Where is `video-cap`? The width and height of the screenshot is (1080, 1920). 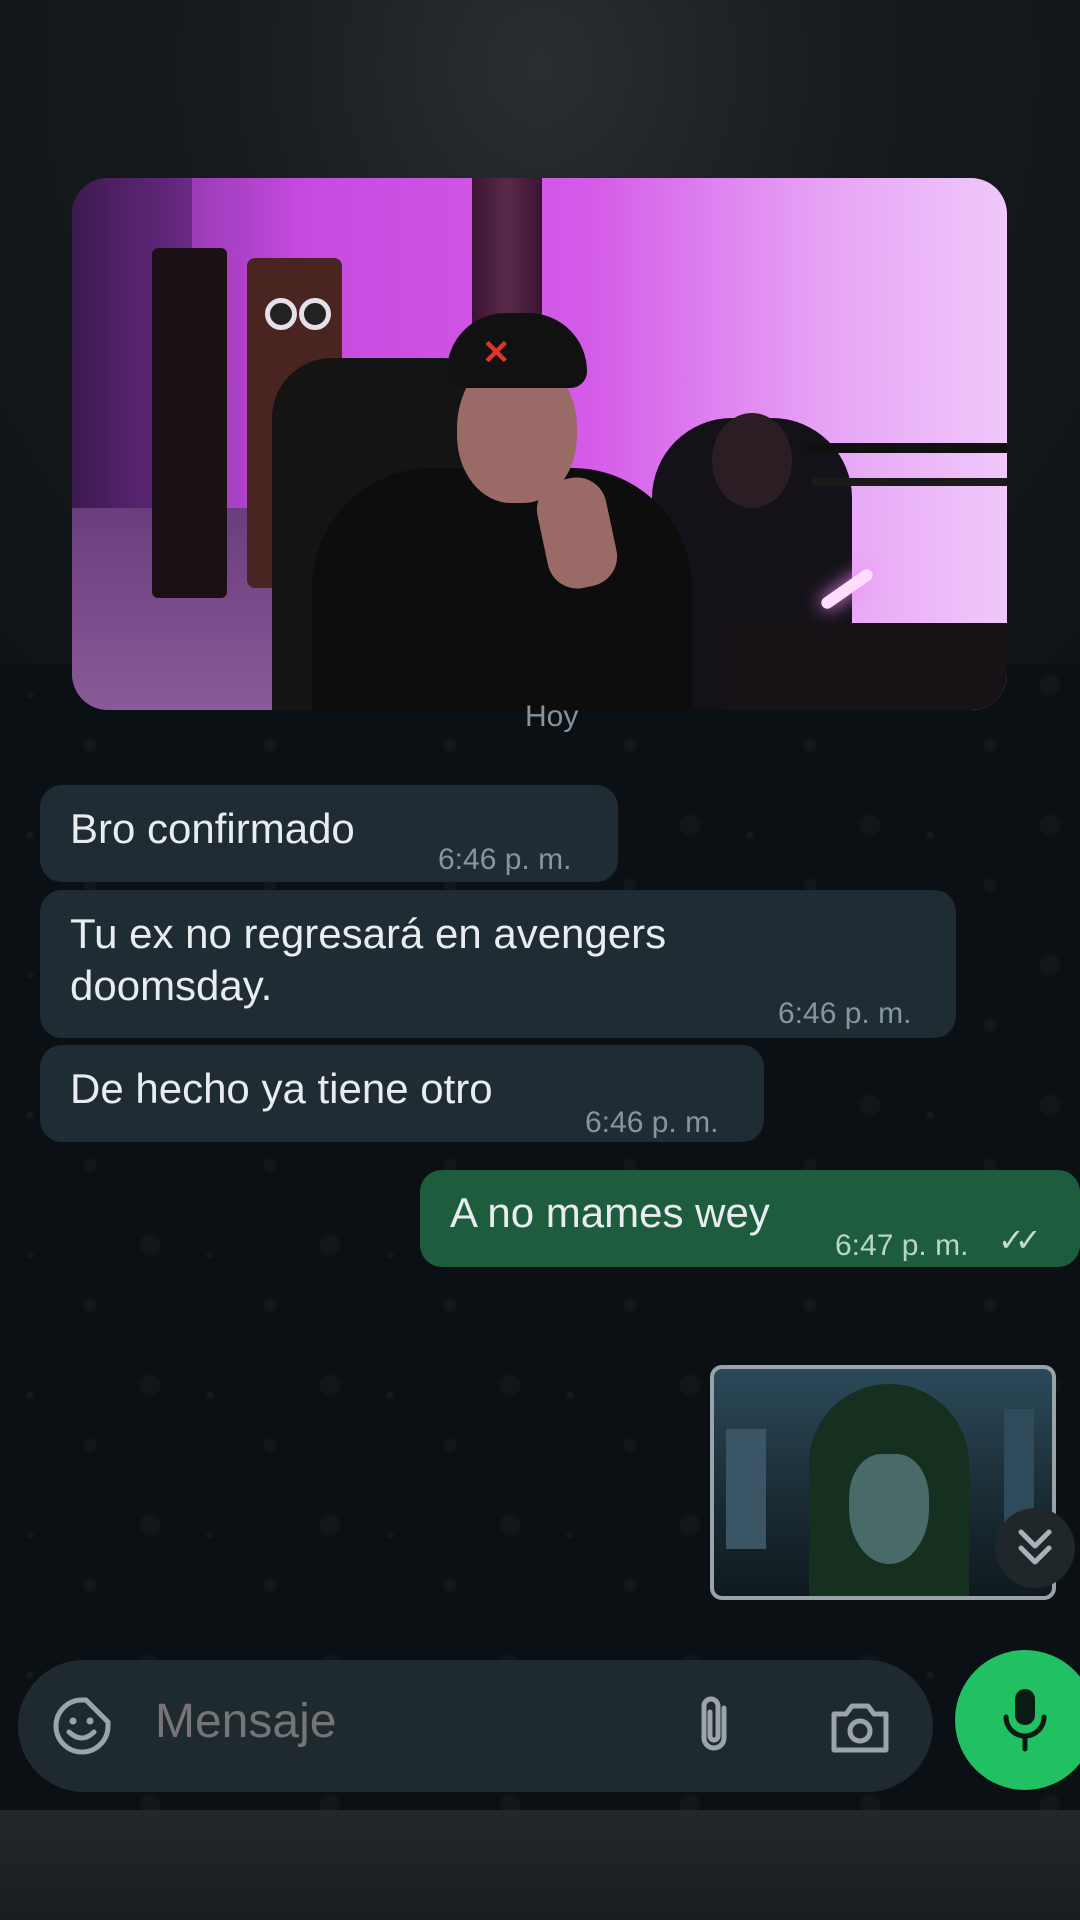
video-cap is located at coordinates (517, 350).